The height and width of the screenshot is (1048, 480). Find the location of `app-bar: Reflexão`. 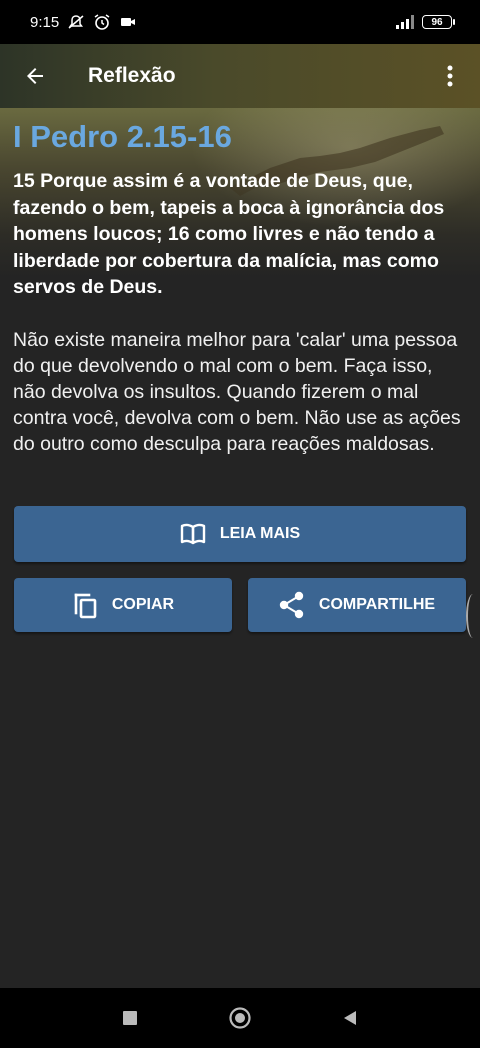

app-bar: Reflexão is located at coordinates (240, 76).